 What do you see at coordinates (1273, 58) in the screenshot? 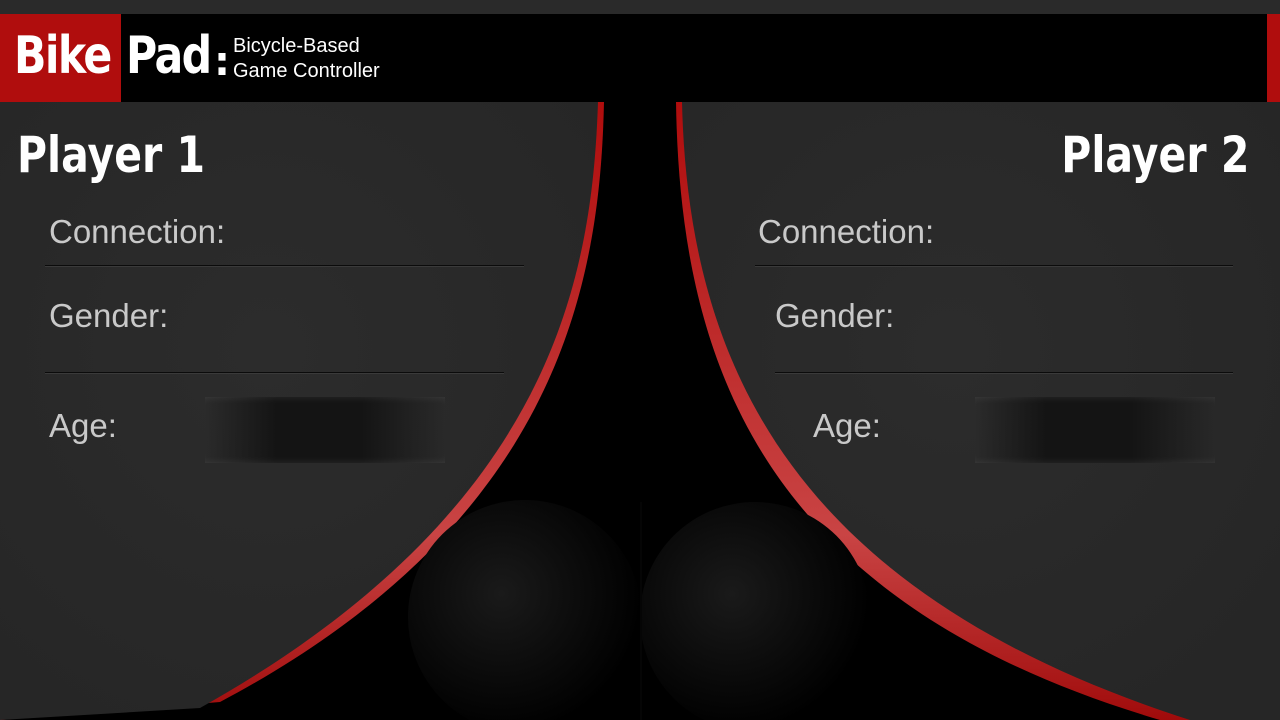
I see `header-right-accent` at bounding box center [1273, 58].